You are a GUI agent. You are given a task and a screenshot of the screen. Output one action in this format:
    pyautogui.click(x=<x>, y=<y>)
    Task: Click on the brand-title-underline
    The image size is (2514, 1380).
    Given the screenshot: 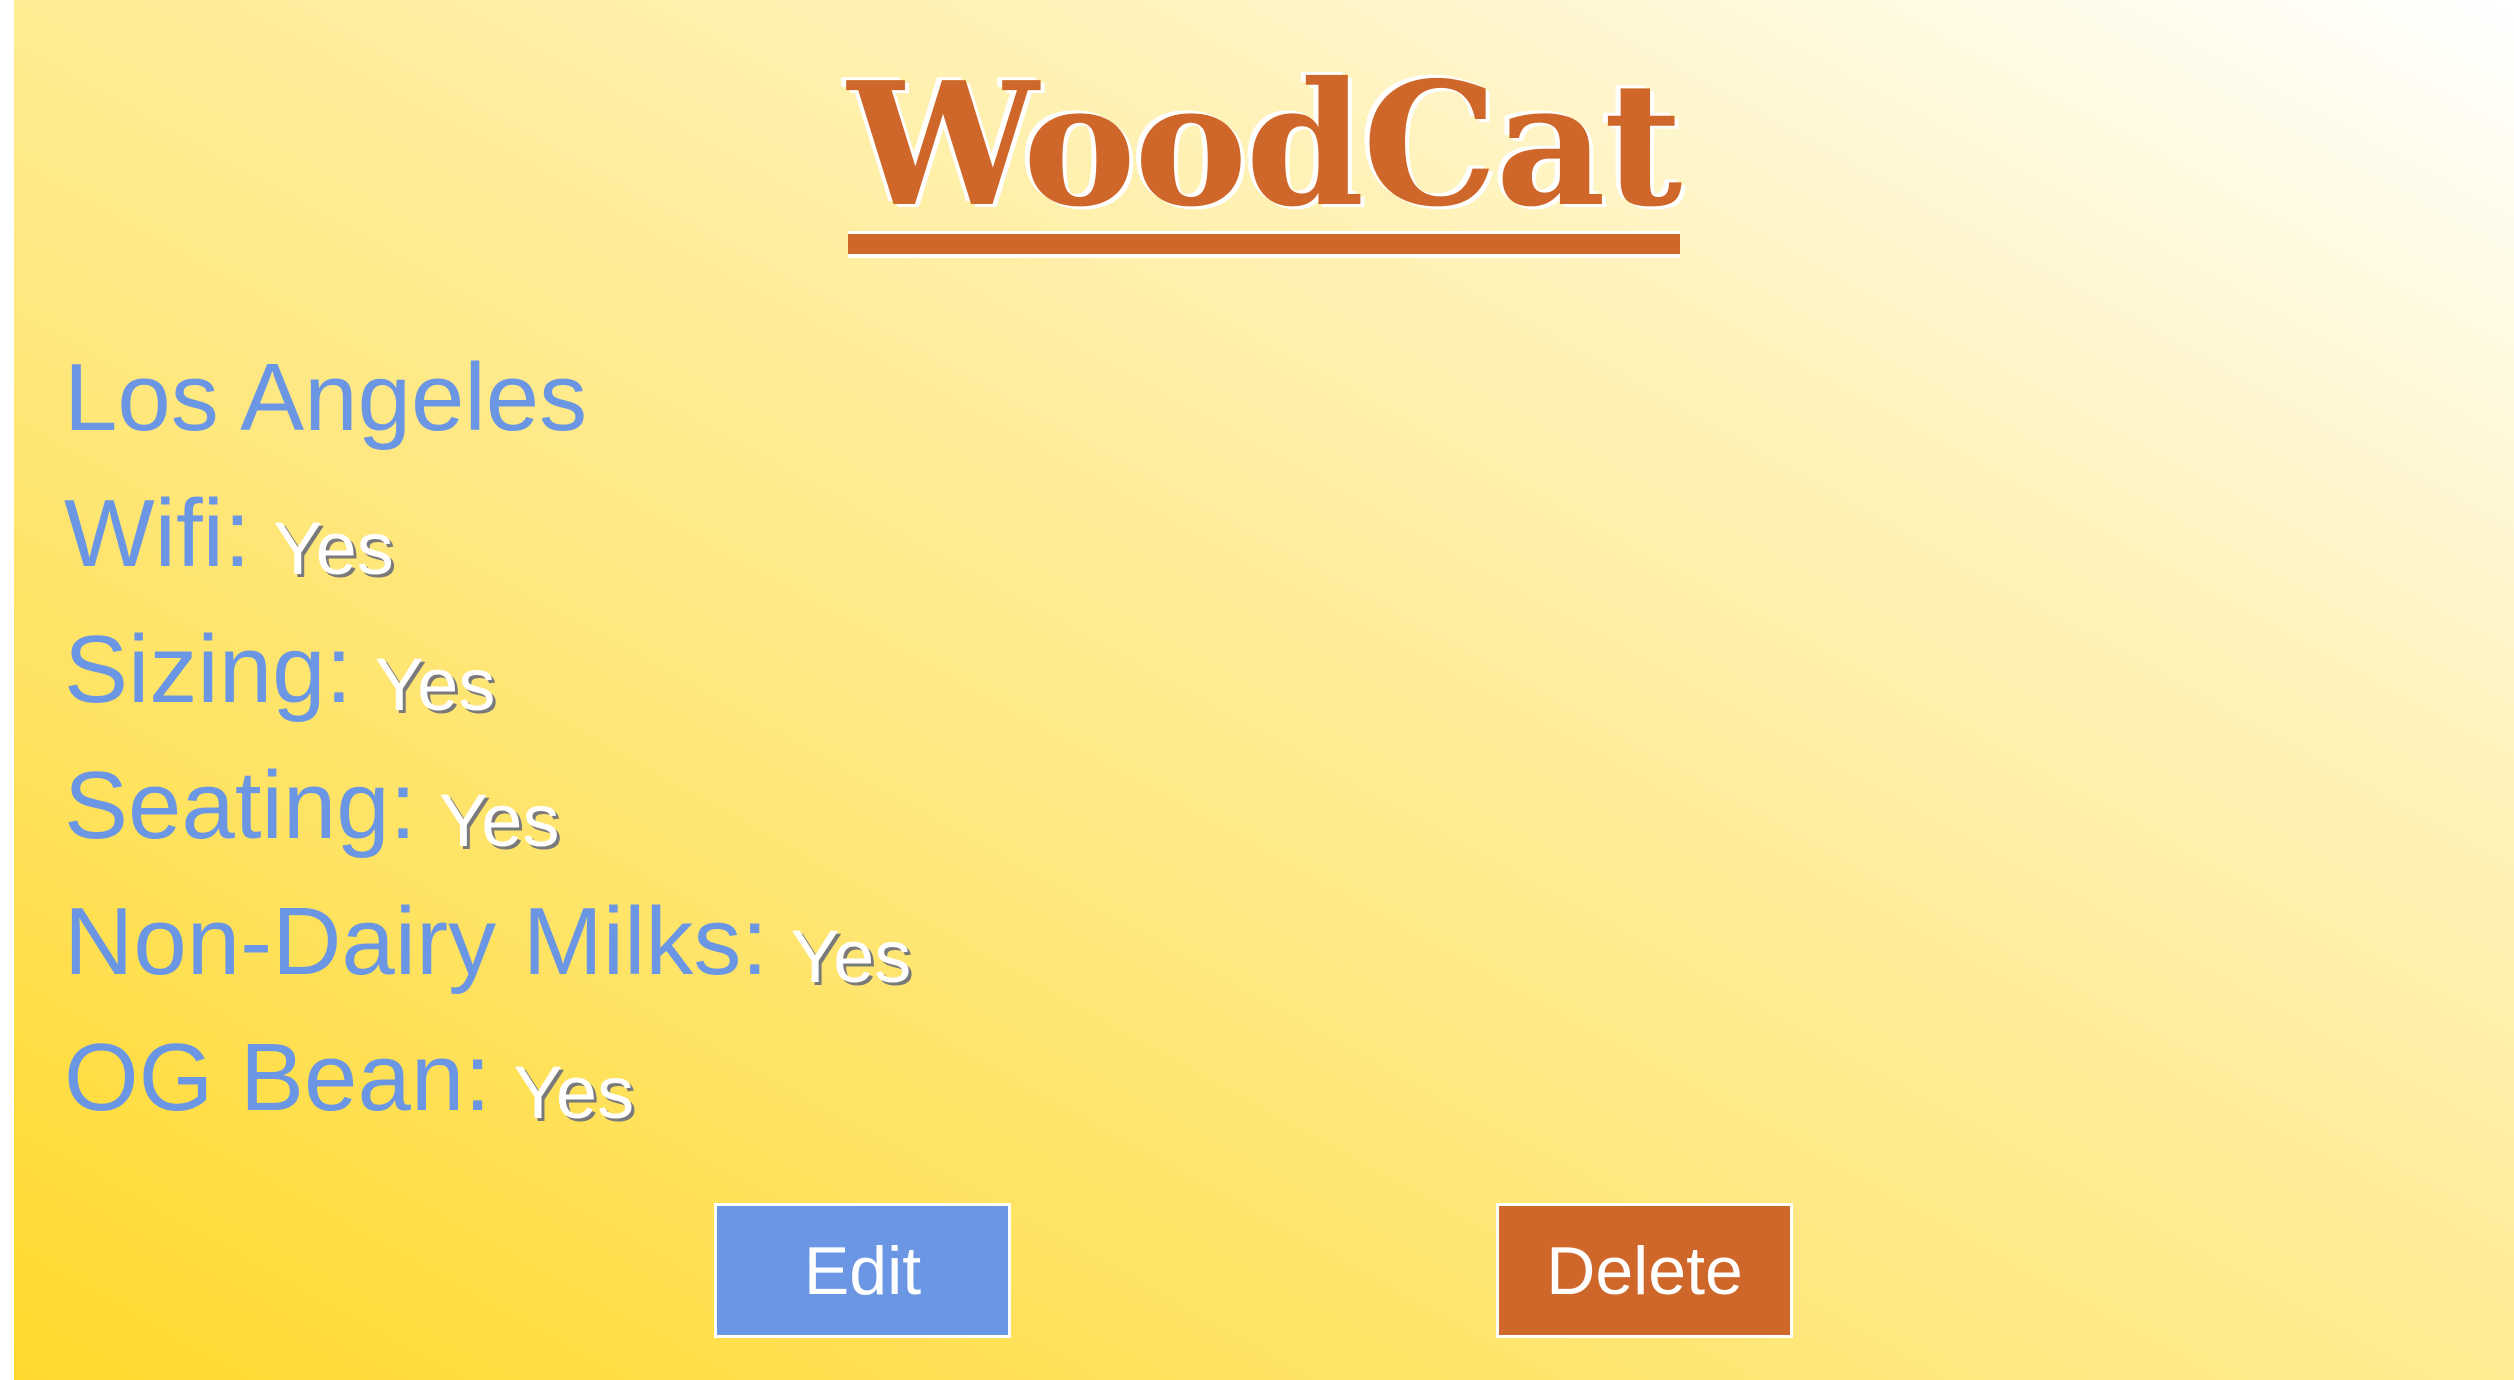 What is the action you would take?
    pyautogui.click(x=1264, y=244)
    